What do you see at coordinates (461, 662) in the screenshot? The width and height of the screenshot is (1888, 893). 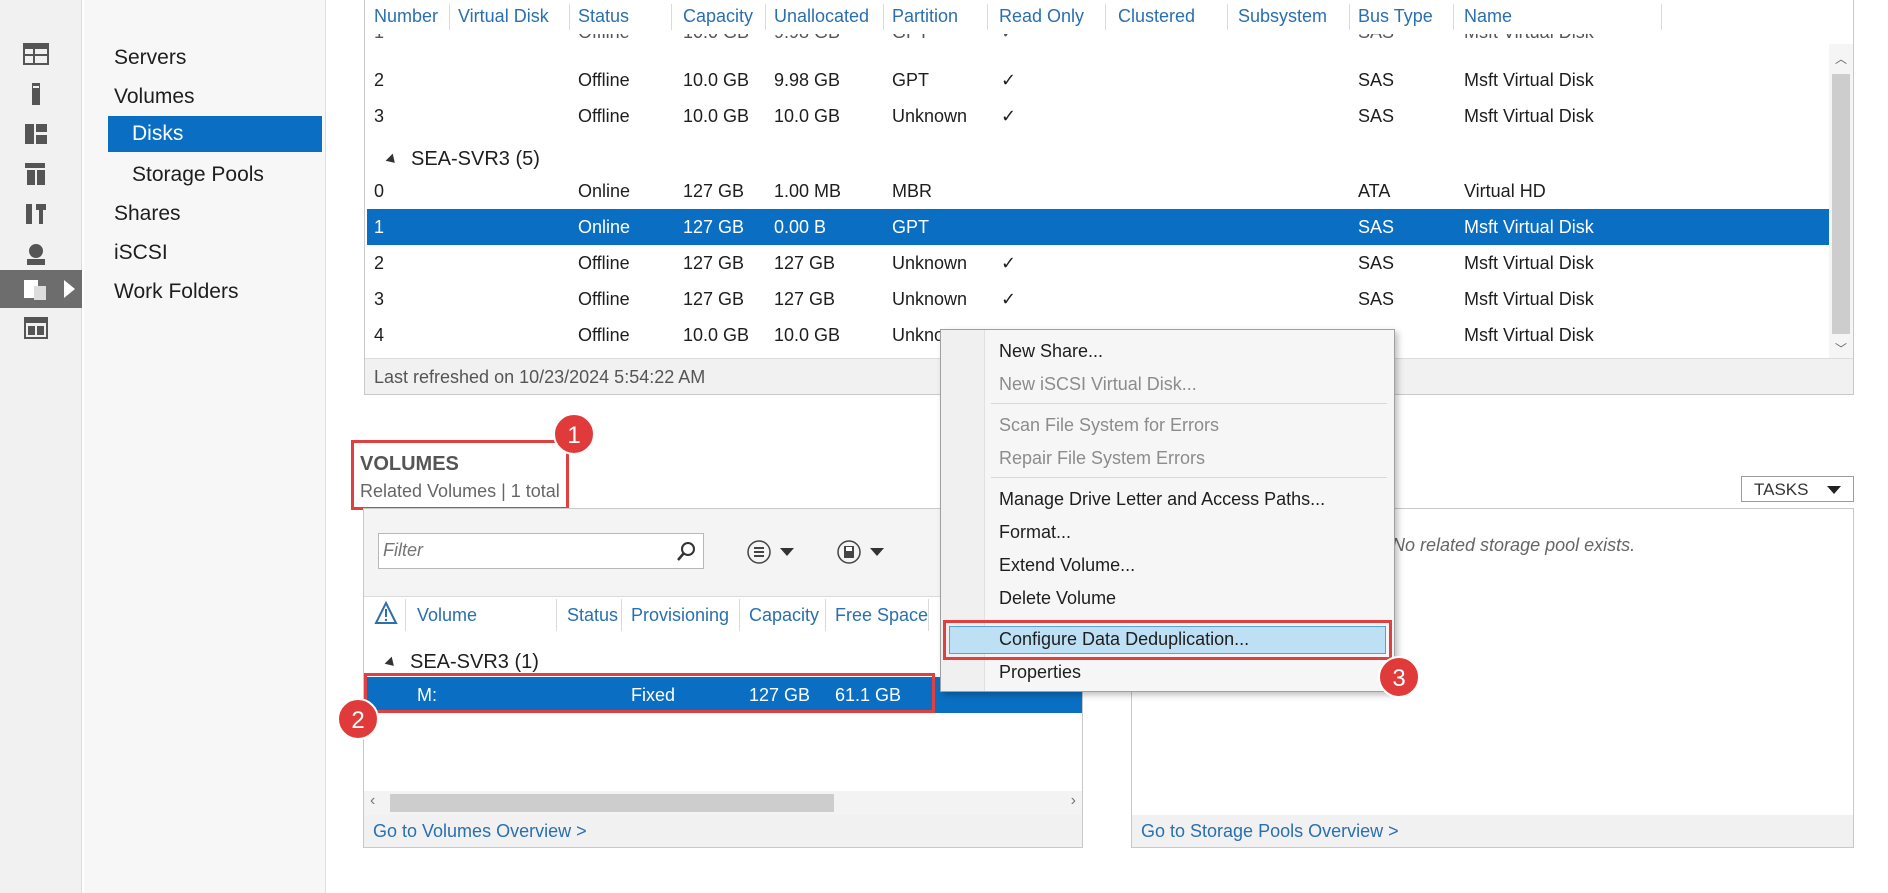 I see `group-header-sea-svr3: SEA-SVR3 (1)` at bounding box center [461, 662].